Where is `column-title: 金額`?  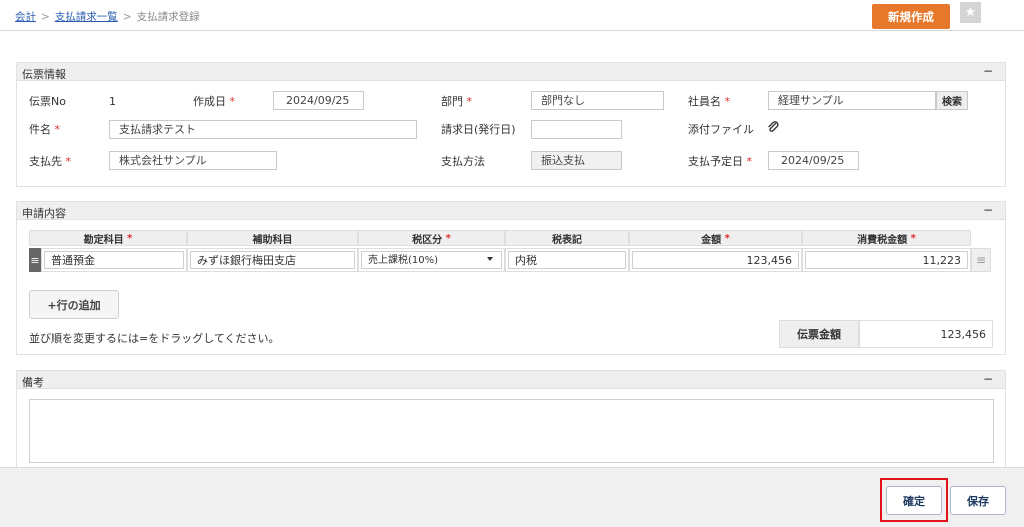
column-title: 金額 is located at coordinates (711, 240).